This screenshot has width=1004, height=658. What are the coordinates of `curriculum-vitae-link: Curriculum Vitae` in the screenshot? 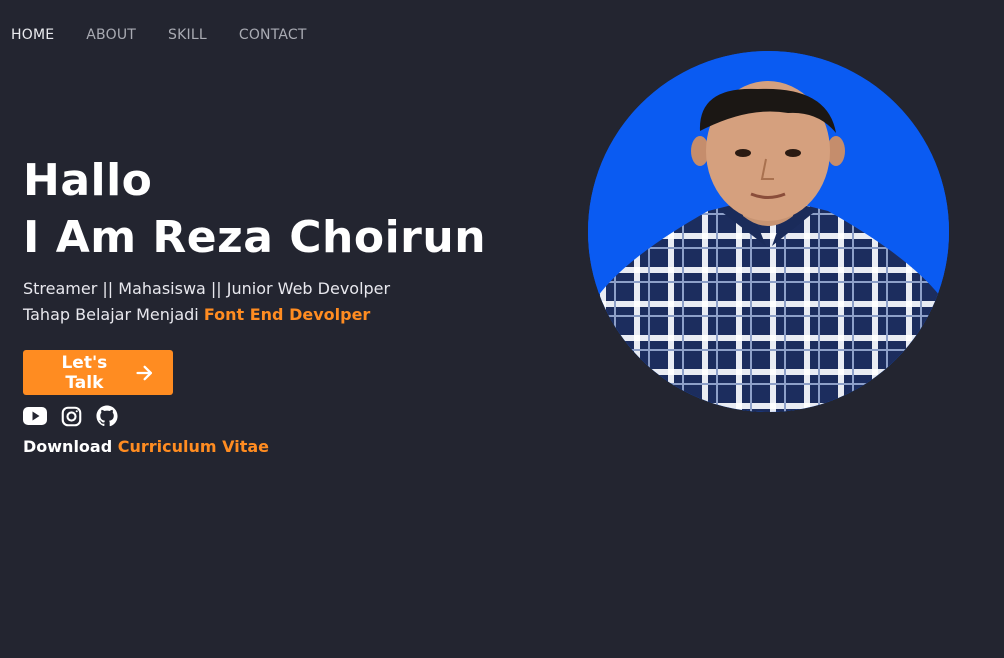 It's located at (193, 446).